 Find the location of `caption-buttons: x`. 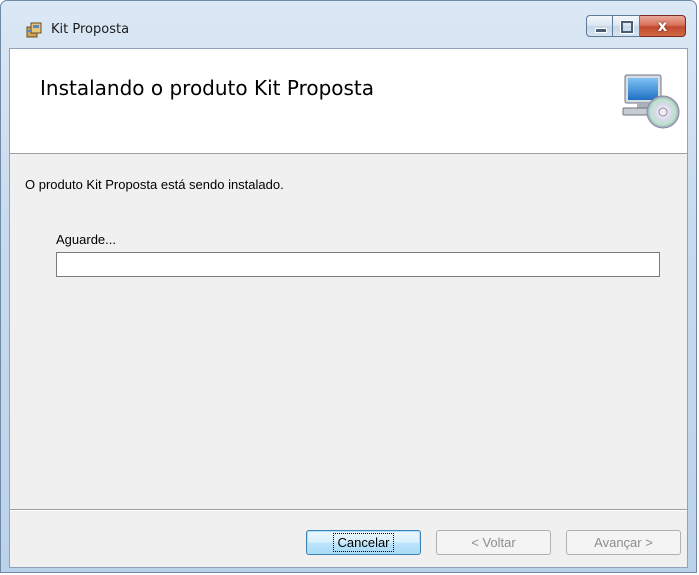

caption-buttons: x is located at coordinates (636, 26).